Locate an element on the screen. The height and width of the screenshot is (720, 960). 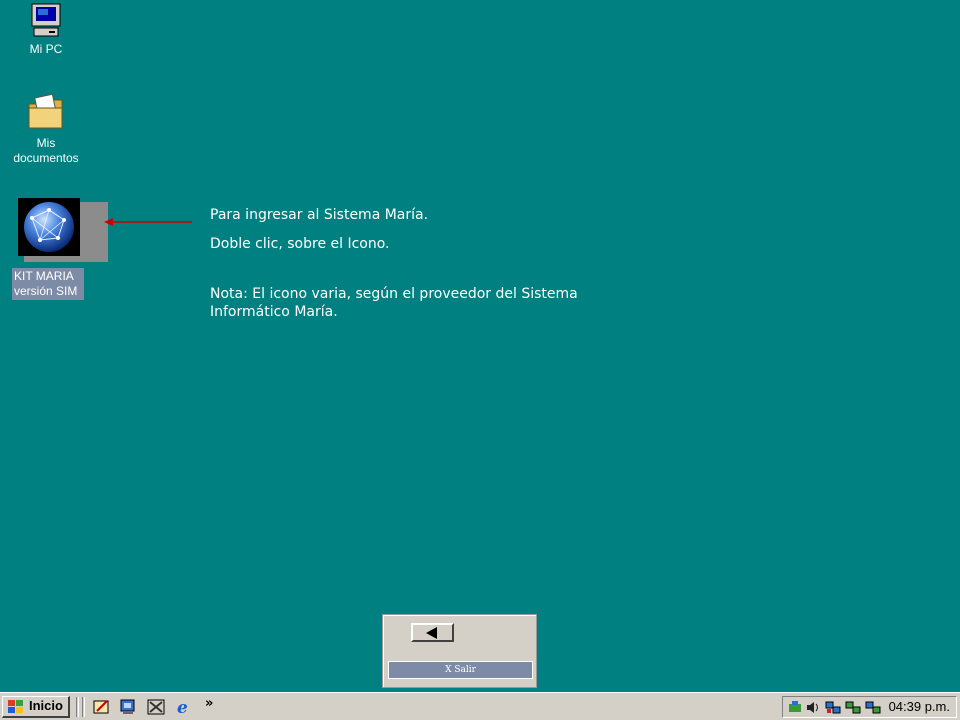
instruction-doubleclick: Doble clic, sobre el Icono. is located at coordinates (300, 244).